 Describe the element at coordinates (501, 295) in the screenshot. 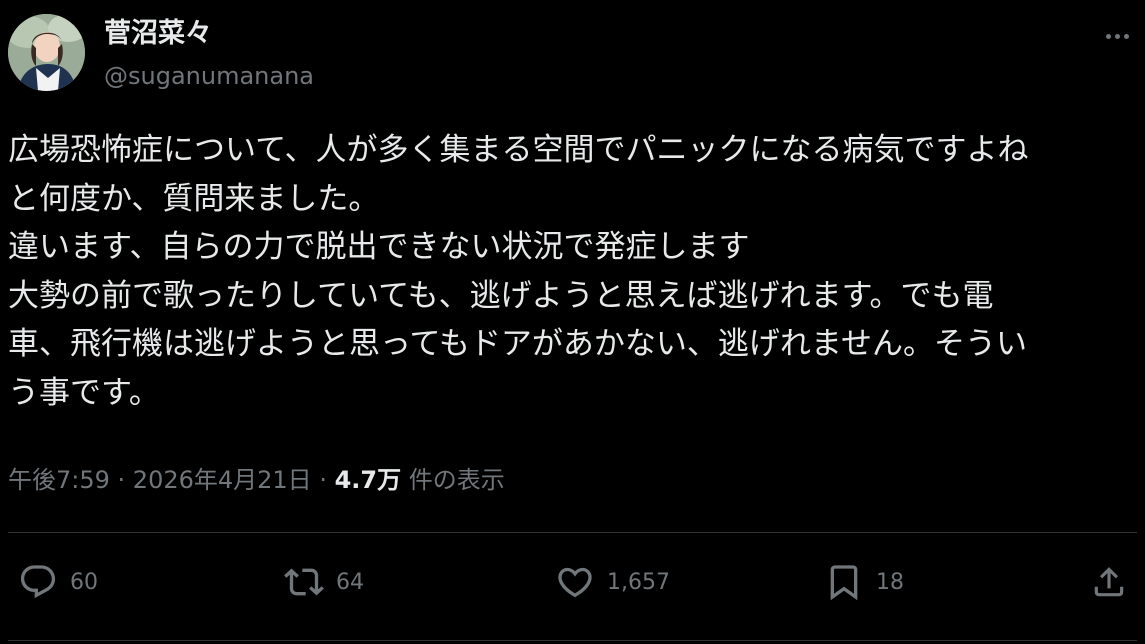

I see `post-text-line: 大勢の前で歌ったりしていても、逃げようと思えば逃げれます。でも電` at that location.